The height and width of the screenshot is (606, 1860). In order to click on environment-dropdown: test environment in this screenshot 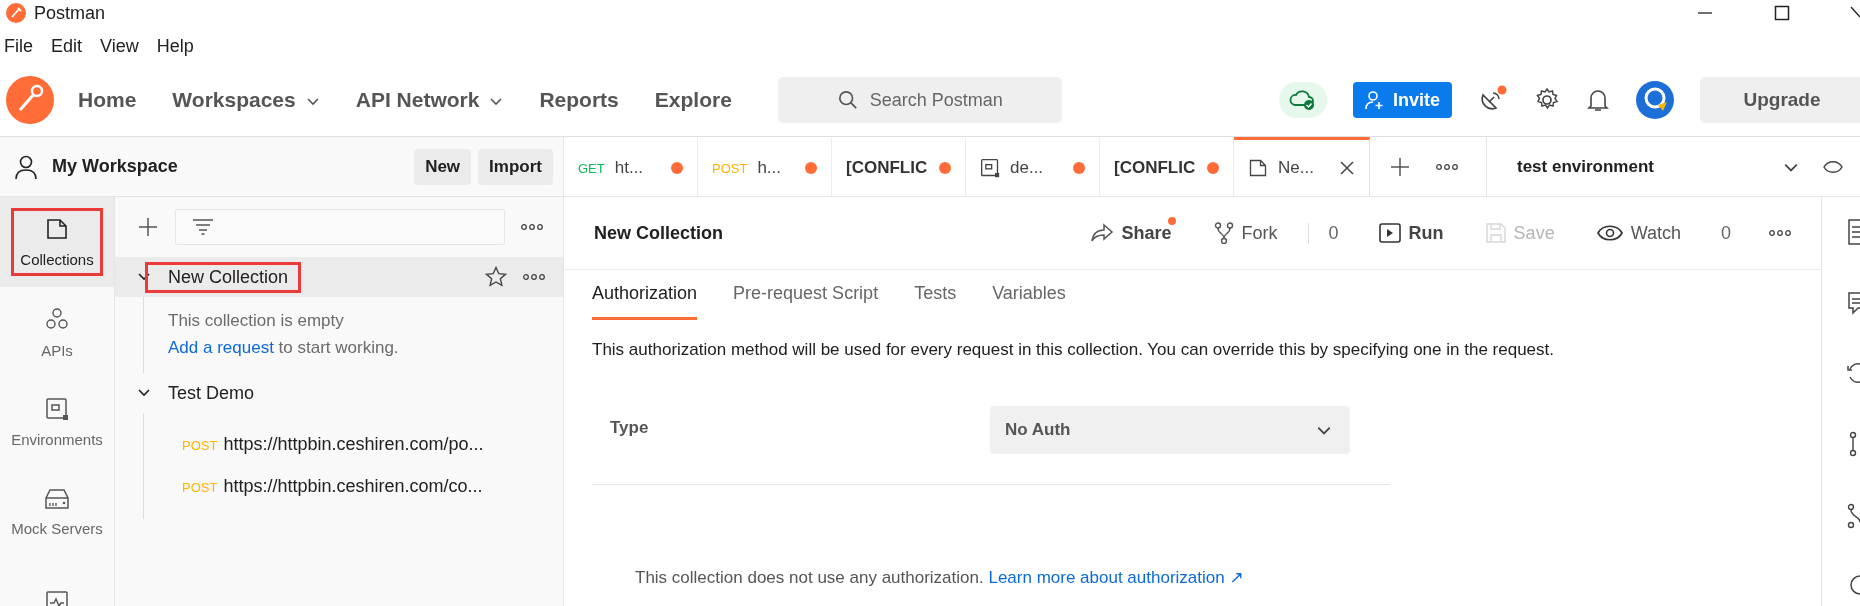, I will do `click(1652, 166)`.